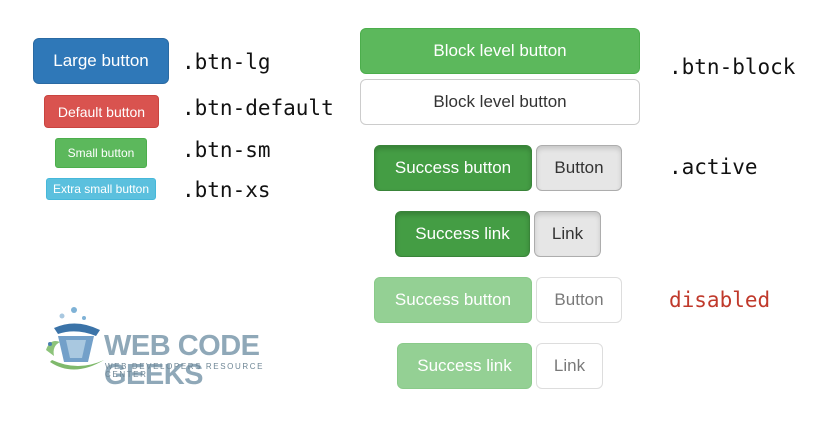 The image size is (820, 422). Describe the element at coordinates (101, 61) in the screenshot. I see `large-button: Large button` at that location.